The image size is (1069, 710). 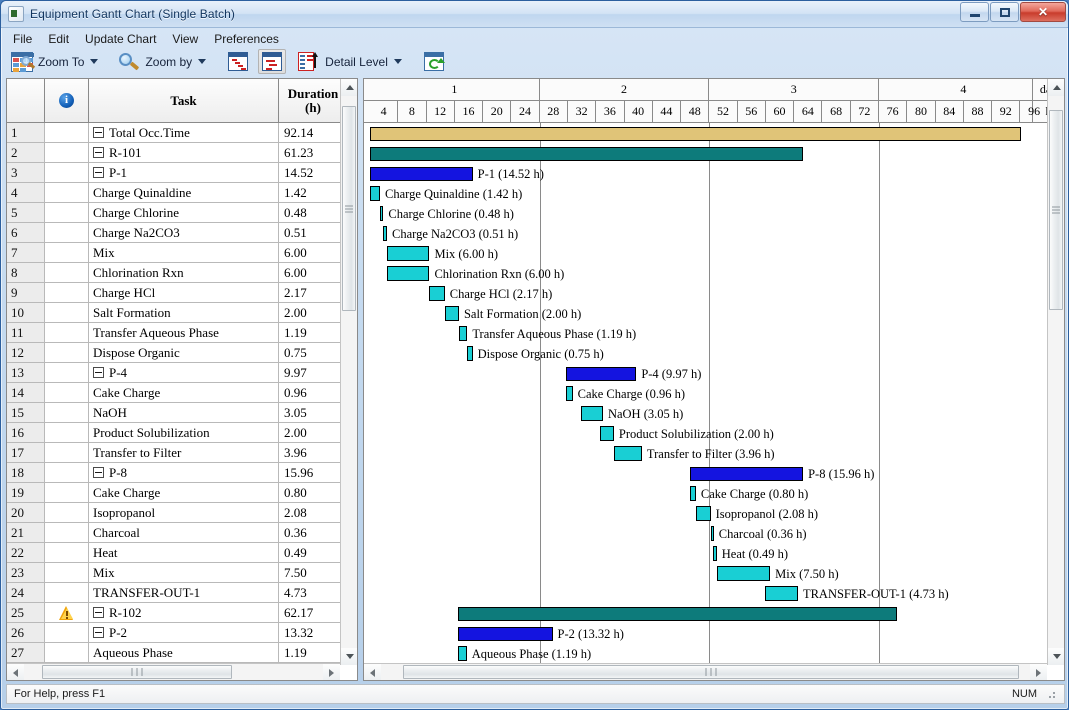 I want to click on task-name-cell: R-102, so click(x=184, y=613).